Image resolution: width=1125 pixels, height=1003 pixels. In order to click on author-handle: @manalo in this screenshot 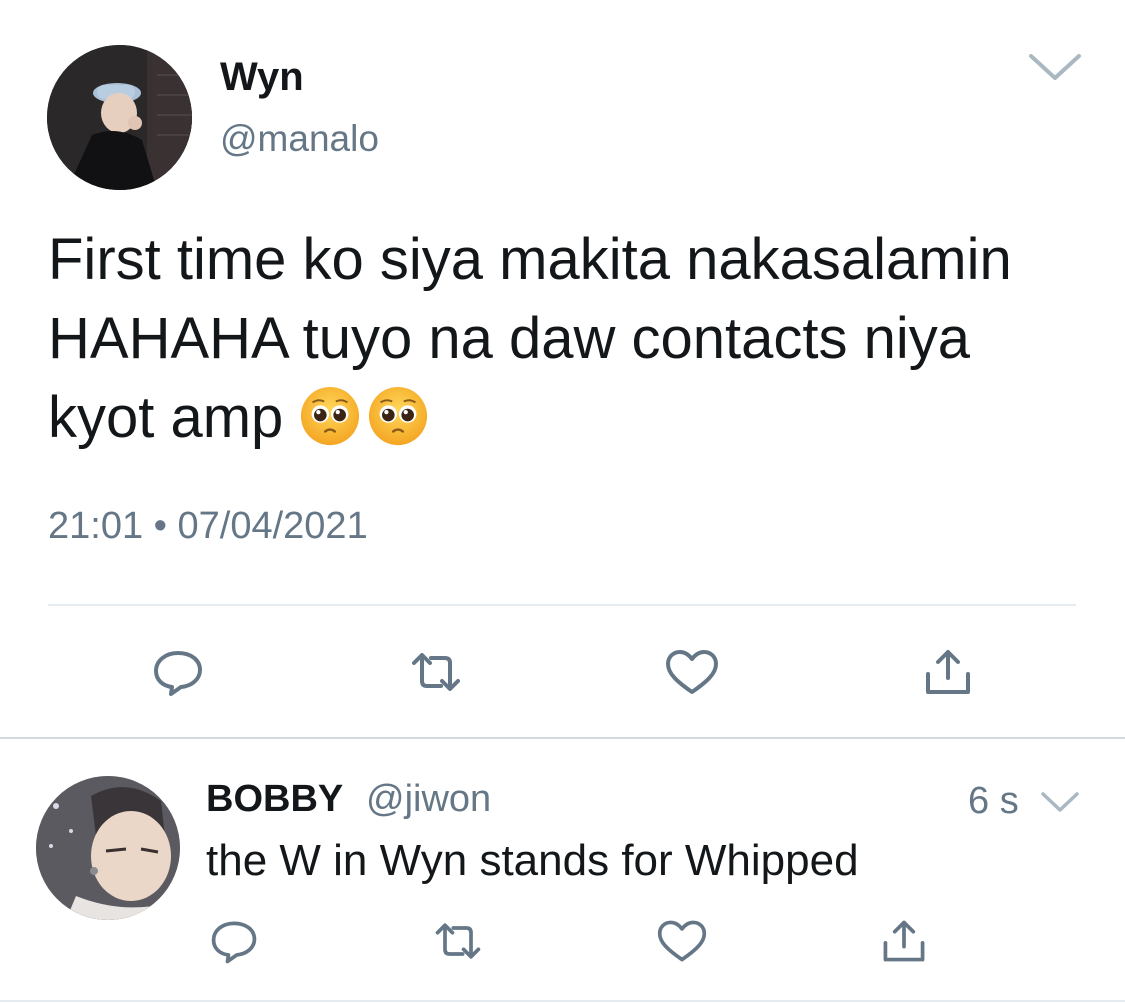, I will do `click(299, 139)`.